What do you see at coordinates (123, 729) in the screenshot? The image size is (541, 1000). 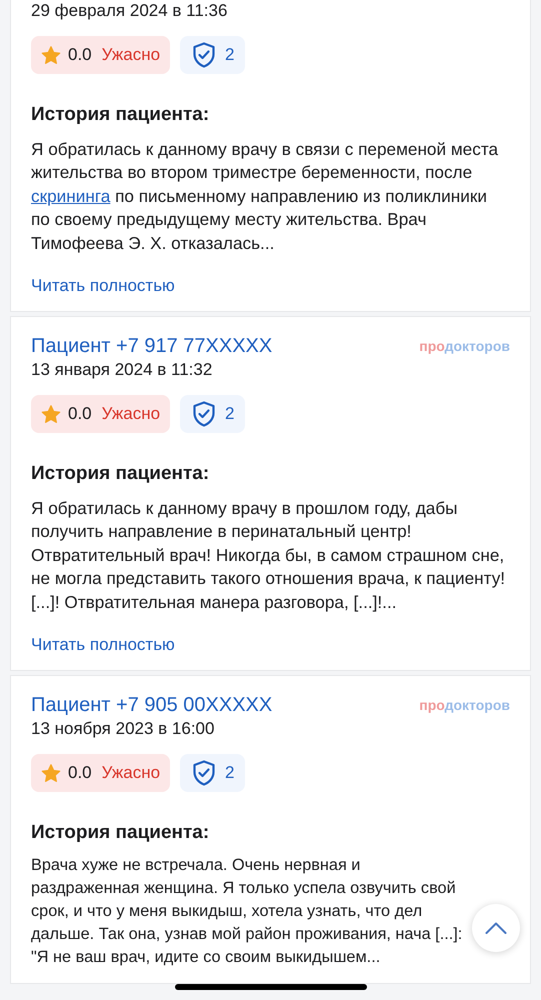 I see `review-date: 13 ноября 2023 в 16:00` at bounding box center [123, 729].